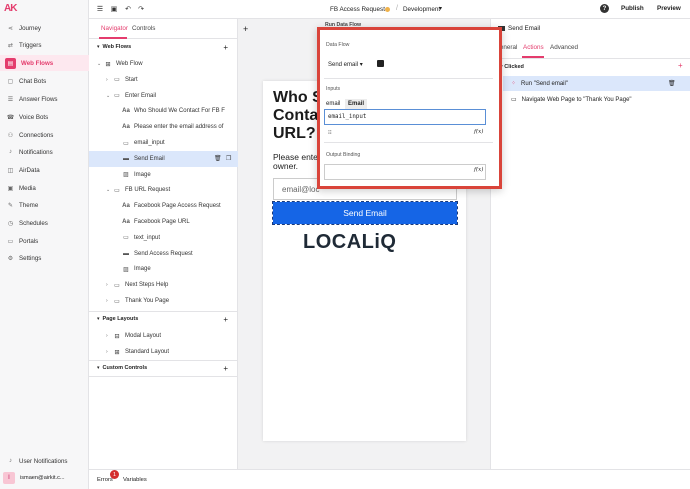 The height and width of the screenshot is (489, 690). Describe the element at coordinates (10, 45) in the screenshot. I see `triggers-icon: ⇄` at that location.